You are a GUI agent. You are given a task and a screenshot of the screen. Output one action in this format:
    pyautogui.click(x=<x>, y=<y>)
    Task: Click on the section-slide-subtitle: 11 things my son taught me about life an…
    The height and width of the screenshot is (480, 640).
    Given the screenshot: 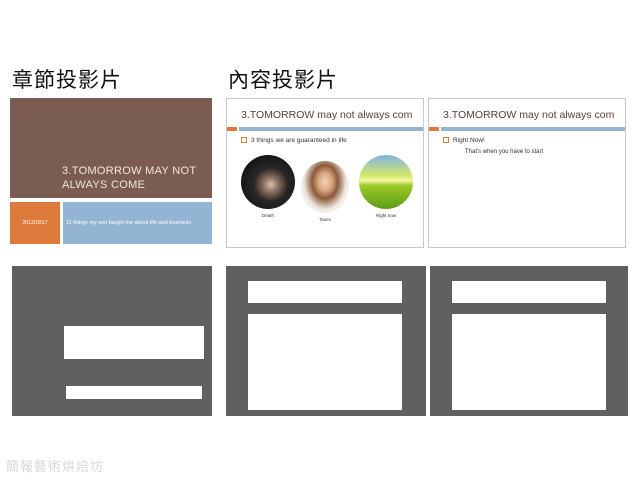 What is the action you would take?
    pyautogui.click(x=137, y=223)
    